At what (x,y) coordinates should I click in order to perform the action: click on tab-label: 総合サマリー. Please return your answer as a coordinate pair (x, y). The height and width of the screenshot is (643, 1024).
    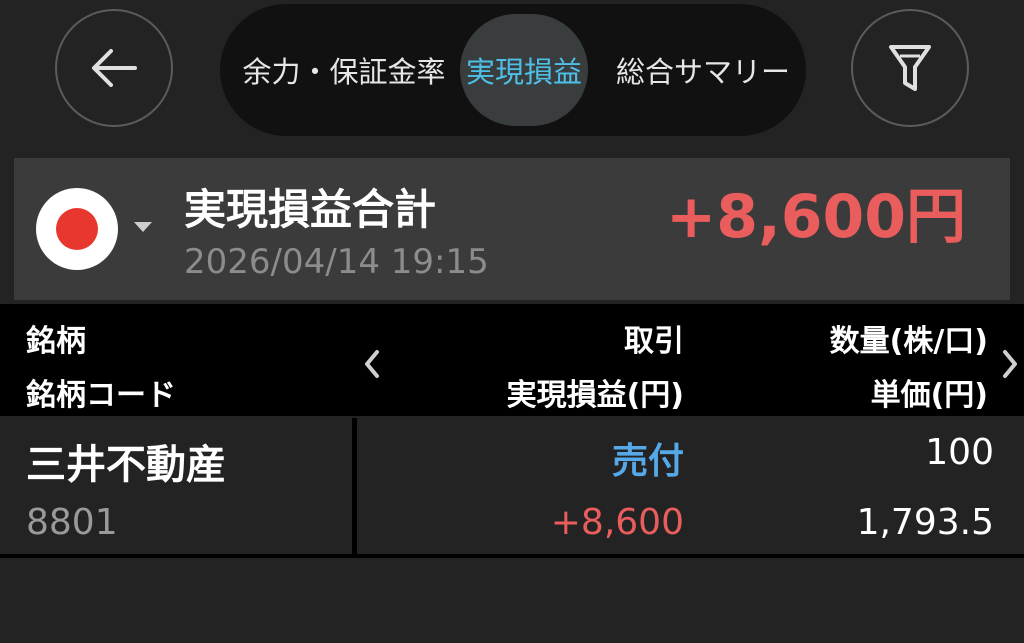
    Looking at the image, I should click on (702, 72).